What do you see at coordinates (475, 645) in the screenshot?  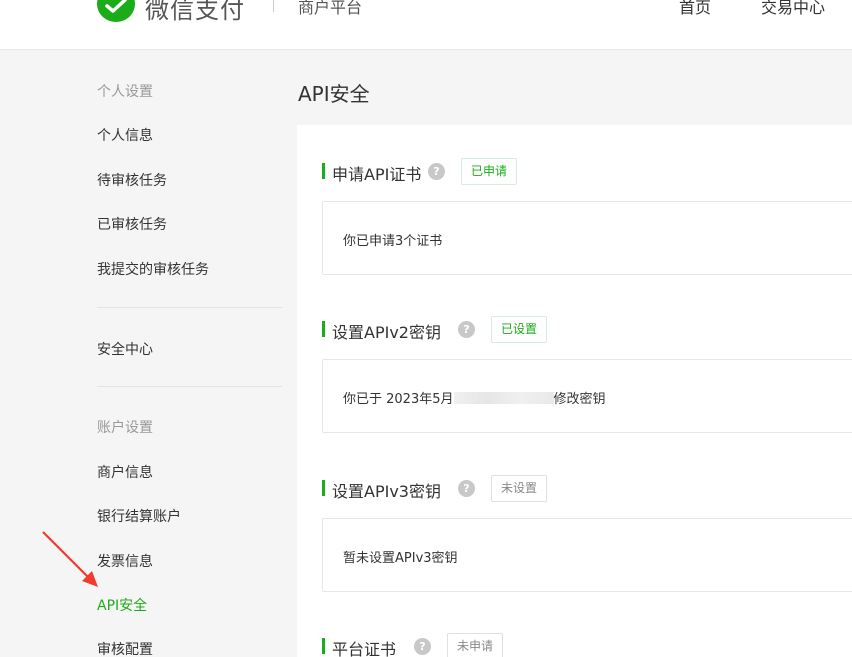 I see `status-badge-platform-cert: 未申请` at bounding box center [475, 645].